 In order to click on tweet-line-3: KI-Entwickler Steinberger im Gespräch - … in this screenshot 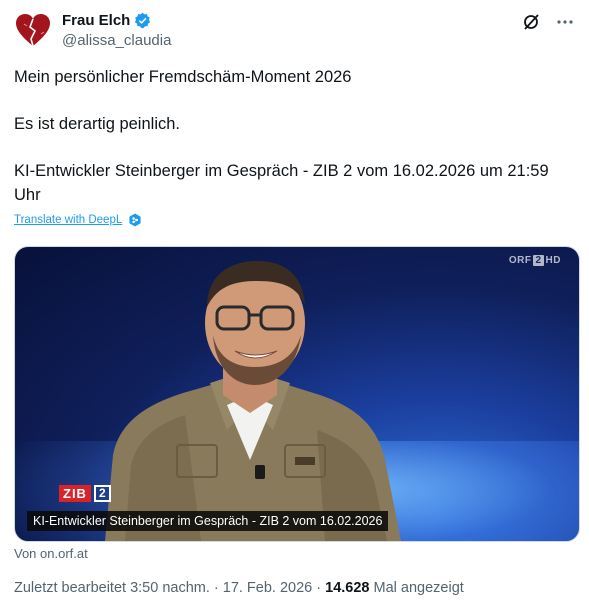, I will do `click(281, 183)`.